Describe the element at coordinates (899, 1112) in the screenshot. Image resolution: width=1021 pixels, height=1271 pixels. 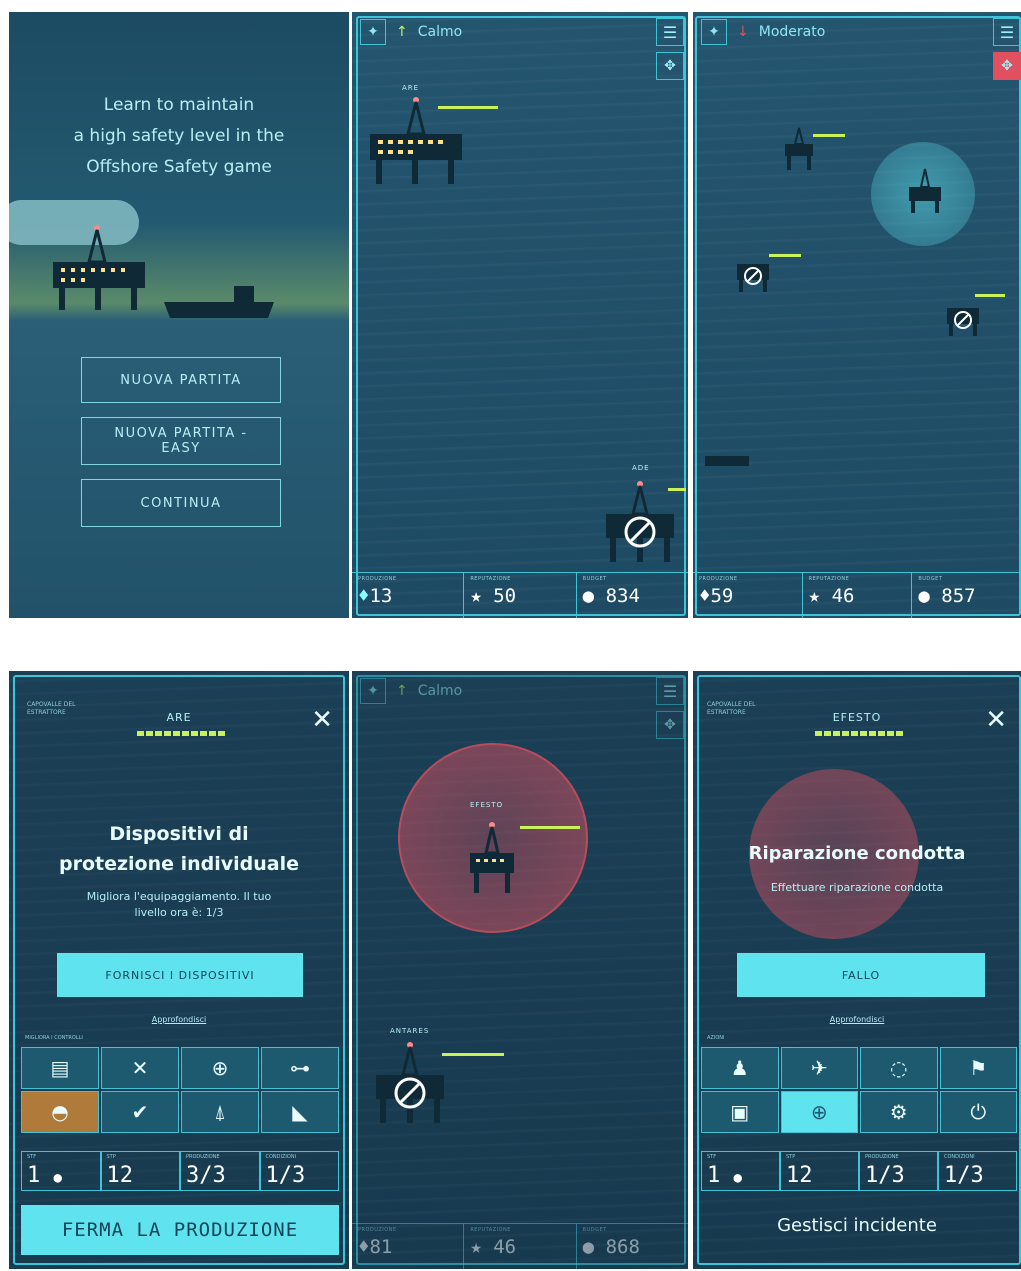
I see `gear-icon: ⚙` at that location.